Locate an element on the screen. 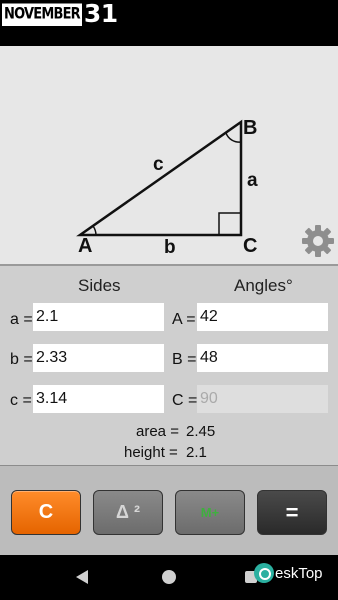 The width and height of the screenshot is (338, 600). angle-b-field-label: B = is located at coordinates (184, 359).